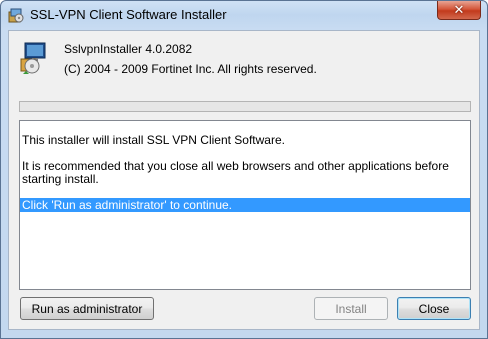 The width and height of the screenshot is (488, 339). What do you see at coordinates (434, 308) in the screenshot?
I see `close-button: Close` at bounding box center [434, 308].